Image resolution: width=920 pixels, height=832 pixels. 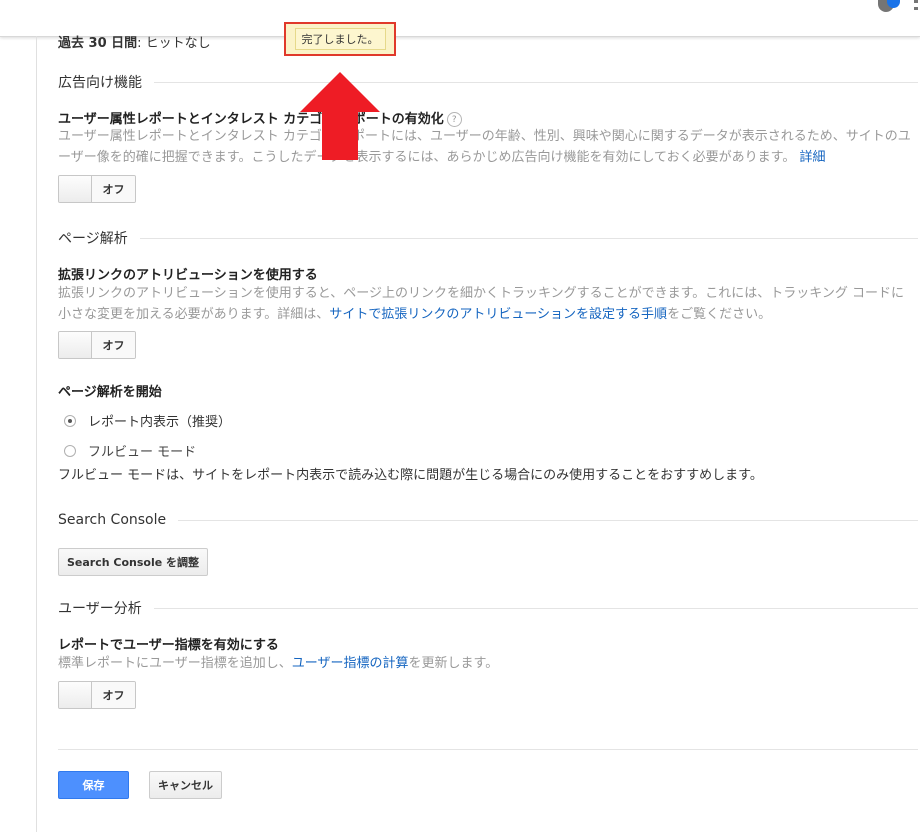 I want to click on help-icon: ?, so click(x=454, y=119).